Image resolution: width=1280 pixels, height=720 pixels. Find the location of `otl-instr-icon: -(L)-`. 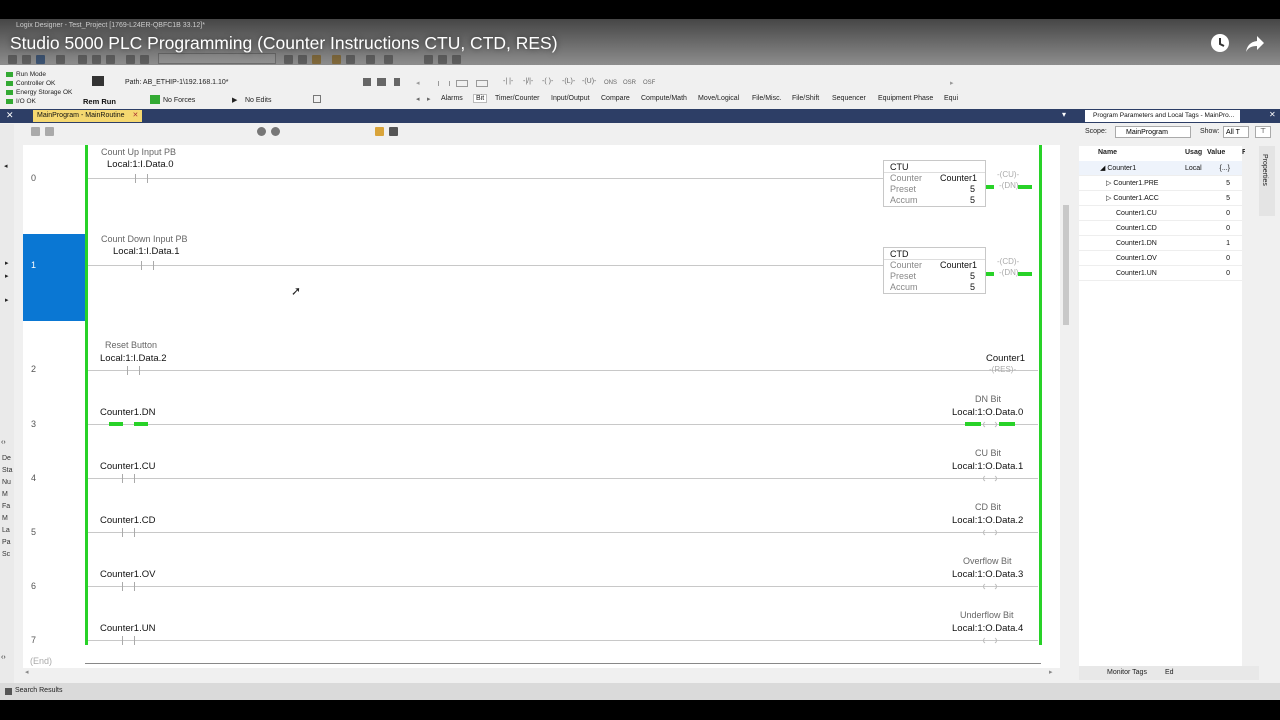

otl-instr-icon: -(L)- is located at coordinates (568, 81).